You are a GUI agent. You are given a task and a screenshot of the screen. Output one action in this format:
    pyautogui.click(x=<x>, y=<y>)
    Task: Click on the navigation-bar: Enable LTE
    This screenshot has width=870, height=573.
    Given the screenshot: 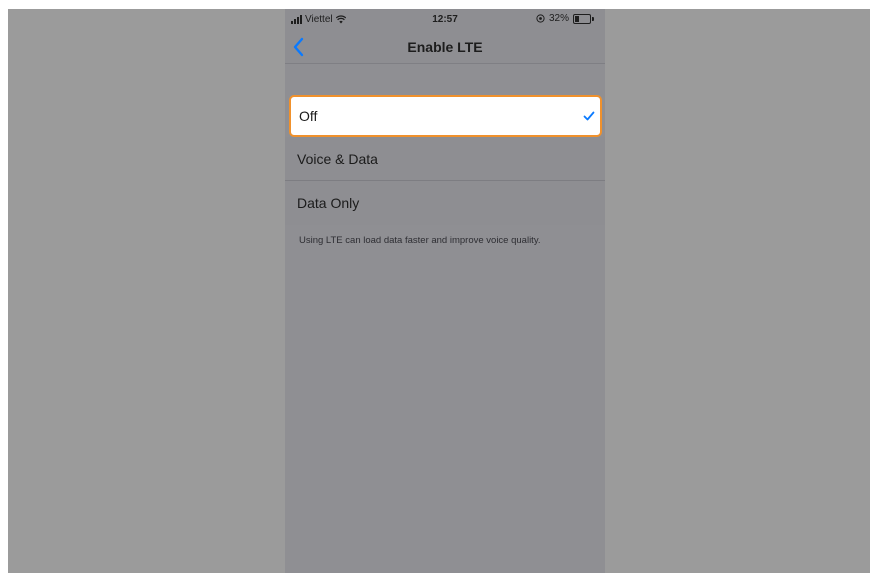 What is the action you would take?
    pyautogui.click(x=445, y=47)
    